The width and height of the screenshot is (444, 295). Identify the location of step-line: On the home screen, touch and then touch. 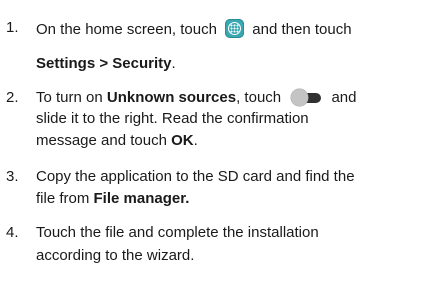
(194, 29).